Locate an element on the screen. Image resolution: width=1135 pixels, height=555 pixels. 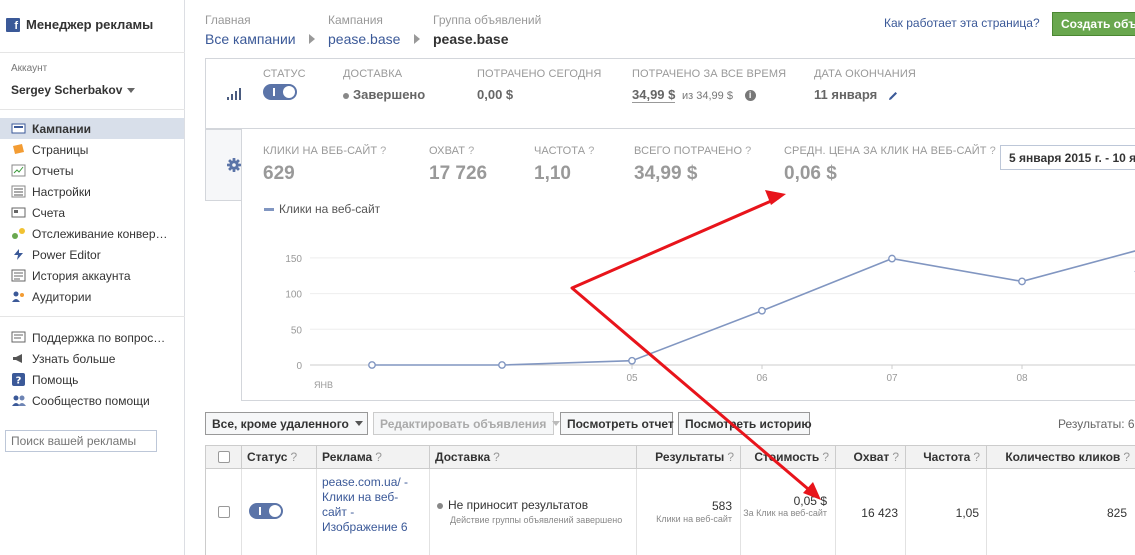
row-reach: 16 423 is located at coordinates (879, 513).